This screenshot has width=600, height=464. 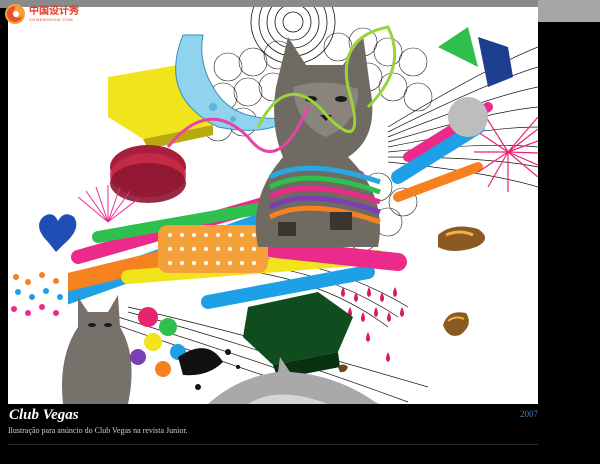 I want to click on top-strip-right, so click(x=569, y=11).